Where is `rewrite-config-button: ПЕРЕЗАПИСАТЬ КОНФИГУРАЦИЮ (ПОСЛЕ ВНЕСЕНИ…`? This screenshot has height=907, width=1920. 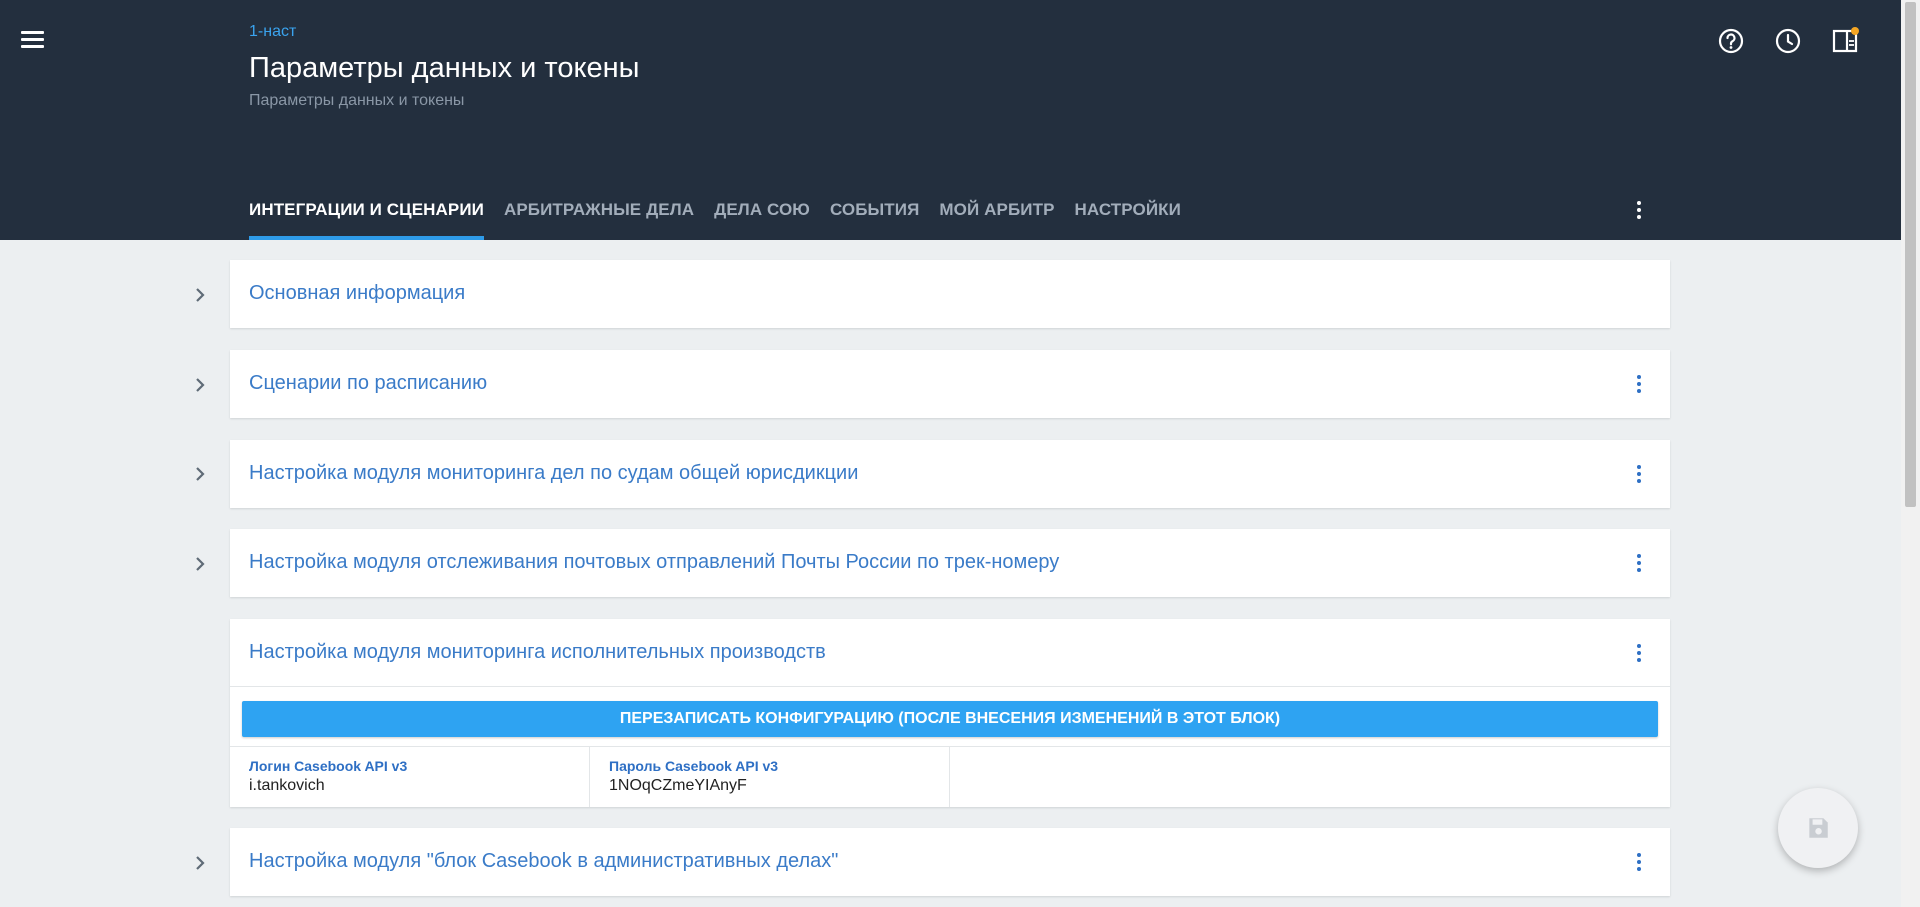 rewrite-config-button: ПЕРЕЗАПИСАТЬ КОНФИГУРАЦИЮ (ПОСЛЕ ВНЕСЕНИ… is located at coordinates (950, 719).